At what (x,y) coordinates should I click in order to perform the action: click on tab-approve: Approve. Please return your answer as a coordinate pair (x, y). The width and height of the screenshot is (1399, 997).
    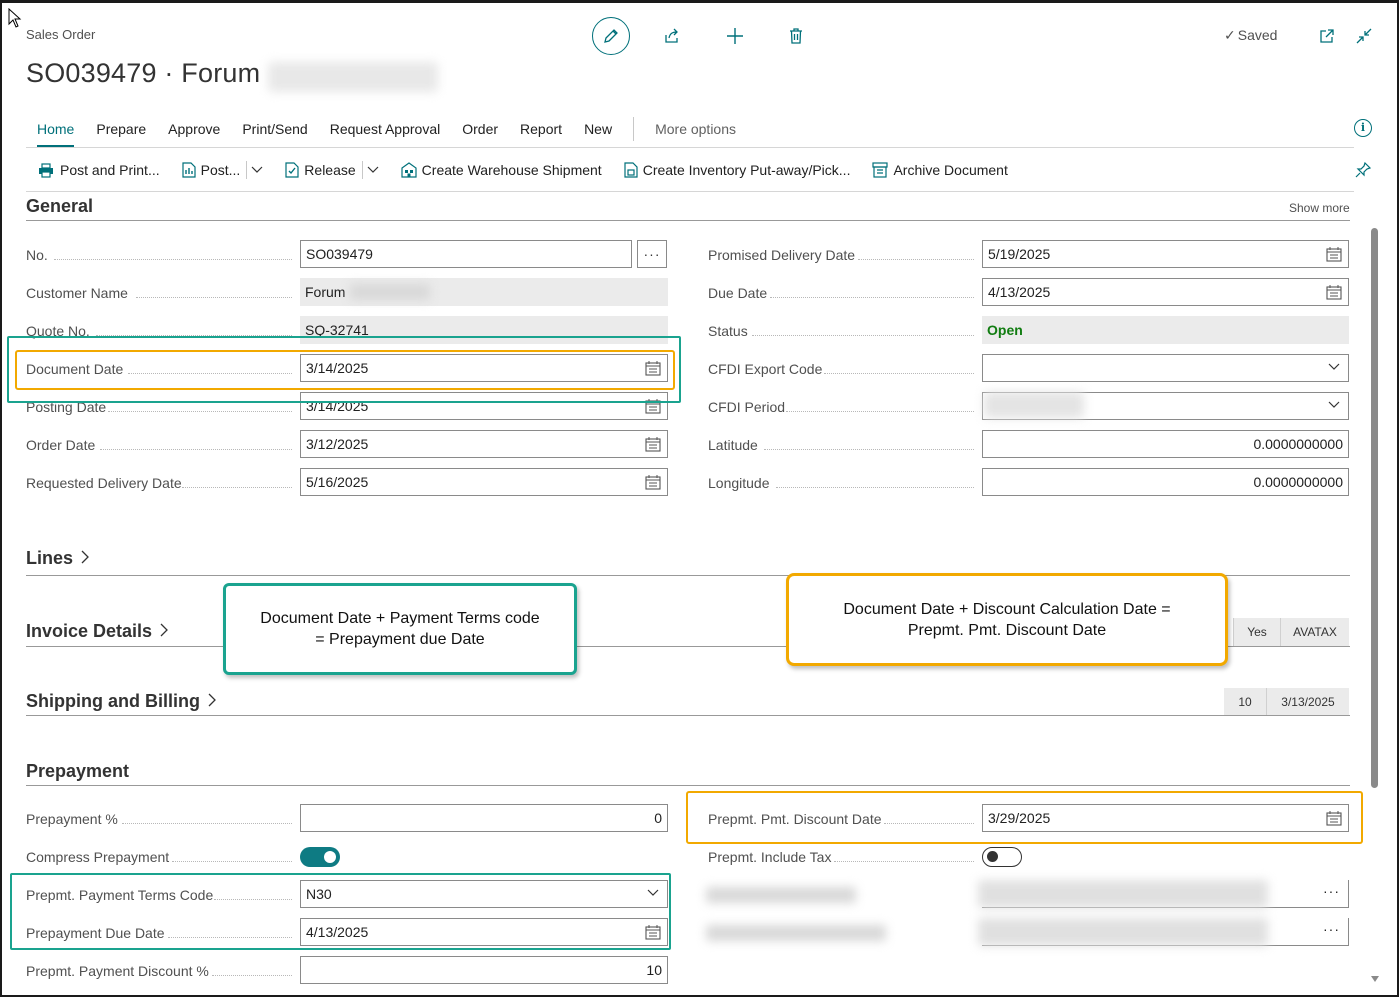
    Looking at the image, I should click on (194, 130).